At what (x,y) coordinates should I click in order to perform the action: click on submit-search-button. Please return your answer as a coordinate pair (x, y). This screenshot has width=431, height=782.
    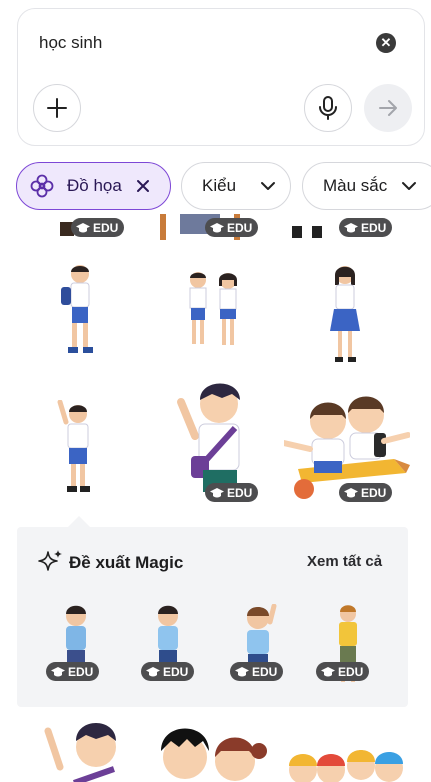
    Looking at the image, I should click on (388, 108).